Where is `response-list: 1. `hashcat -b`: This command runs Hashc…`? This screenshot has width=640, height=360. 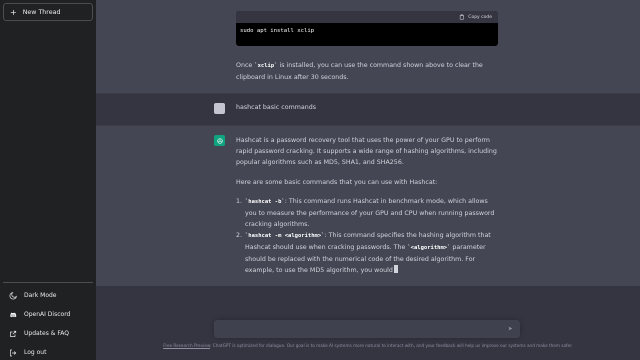
response-list: 1. `hashcat -b`: This command runs Hashc… is located at coordinates (367, 236).